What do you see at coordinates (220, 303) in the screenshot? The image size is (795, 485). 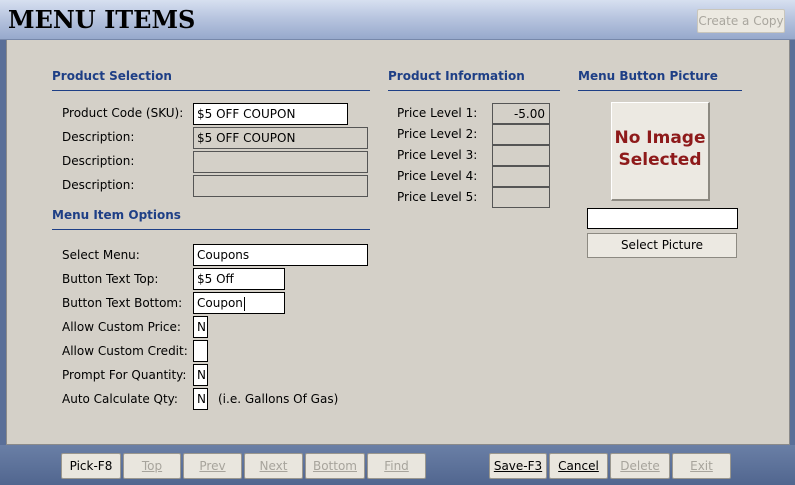 I see `button-text-bottom-value: Coupon` at bounding box center [220, 303].